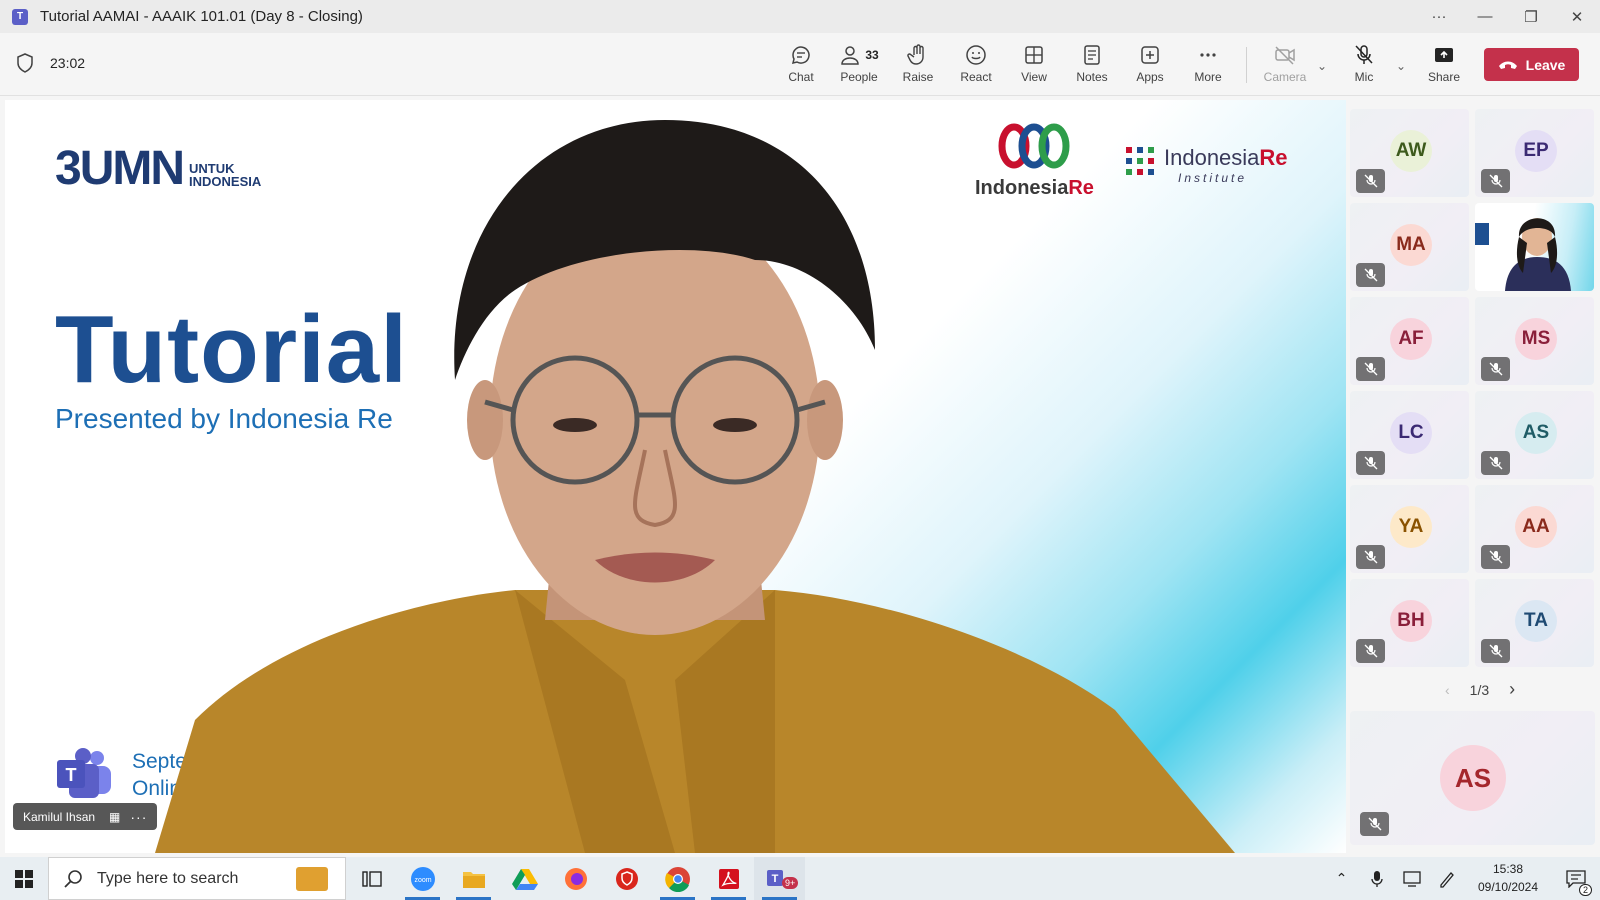 The width and height of the screenshot is (1600, 900). What do you see at coordinates (1401, 66) in the screenshot?
I see `mic-options-chevron-icon: ⌄` at bounding box center [1401, 66].